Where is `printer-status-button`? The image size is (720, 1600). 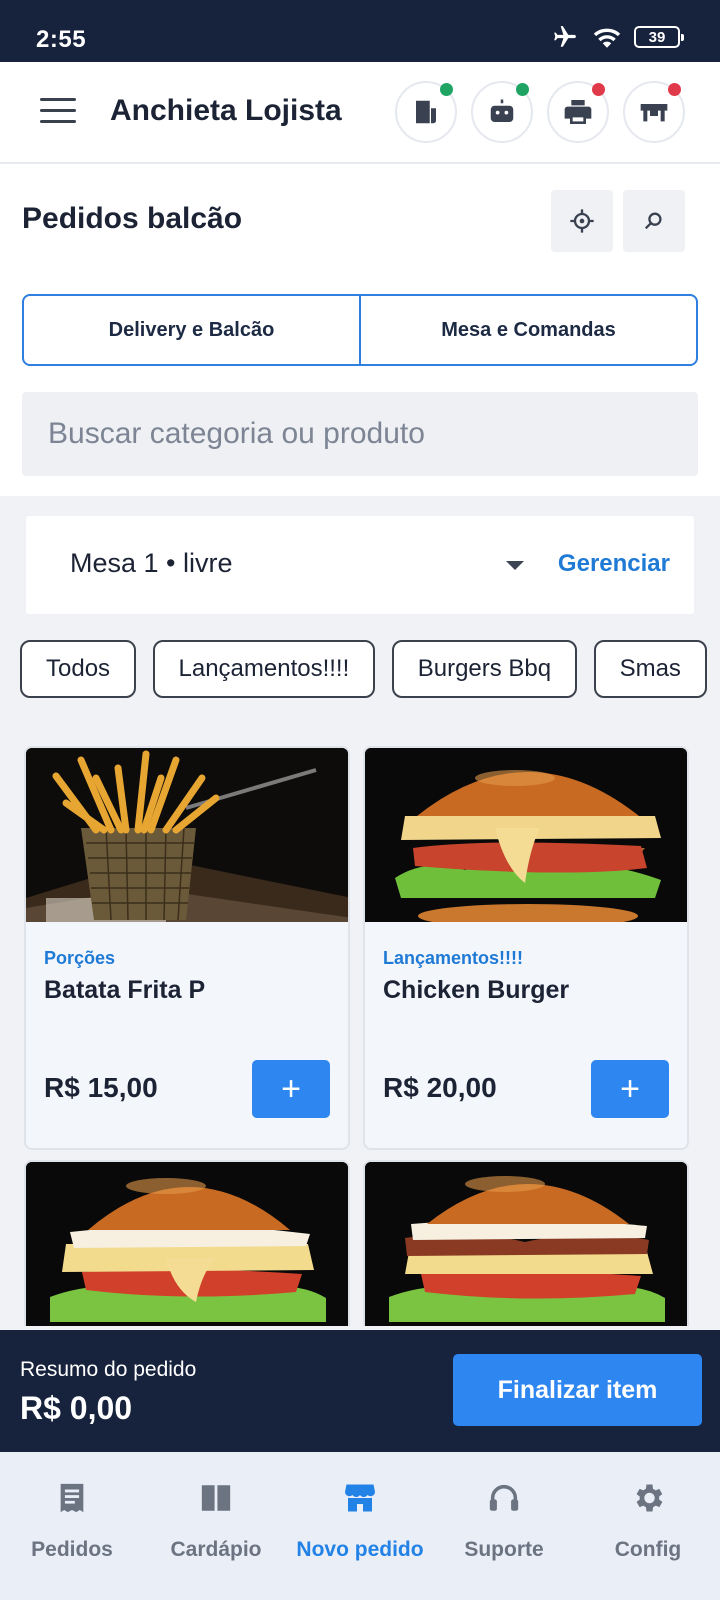 printer-status-button is located at coordinates (578, 112).